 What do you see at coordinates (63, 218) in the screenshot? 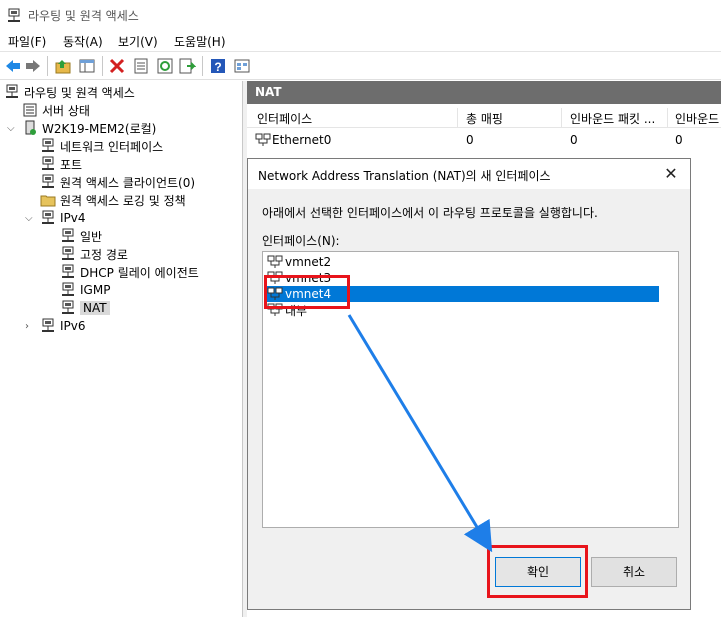
I see `tree-item-ipv4: IPv4` at bounding box center [63, 218].